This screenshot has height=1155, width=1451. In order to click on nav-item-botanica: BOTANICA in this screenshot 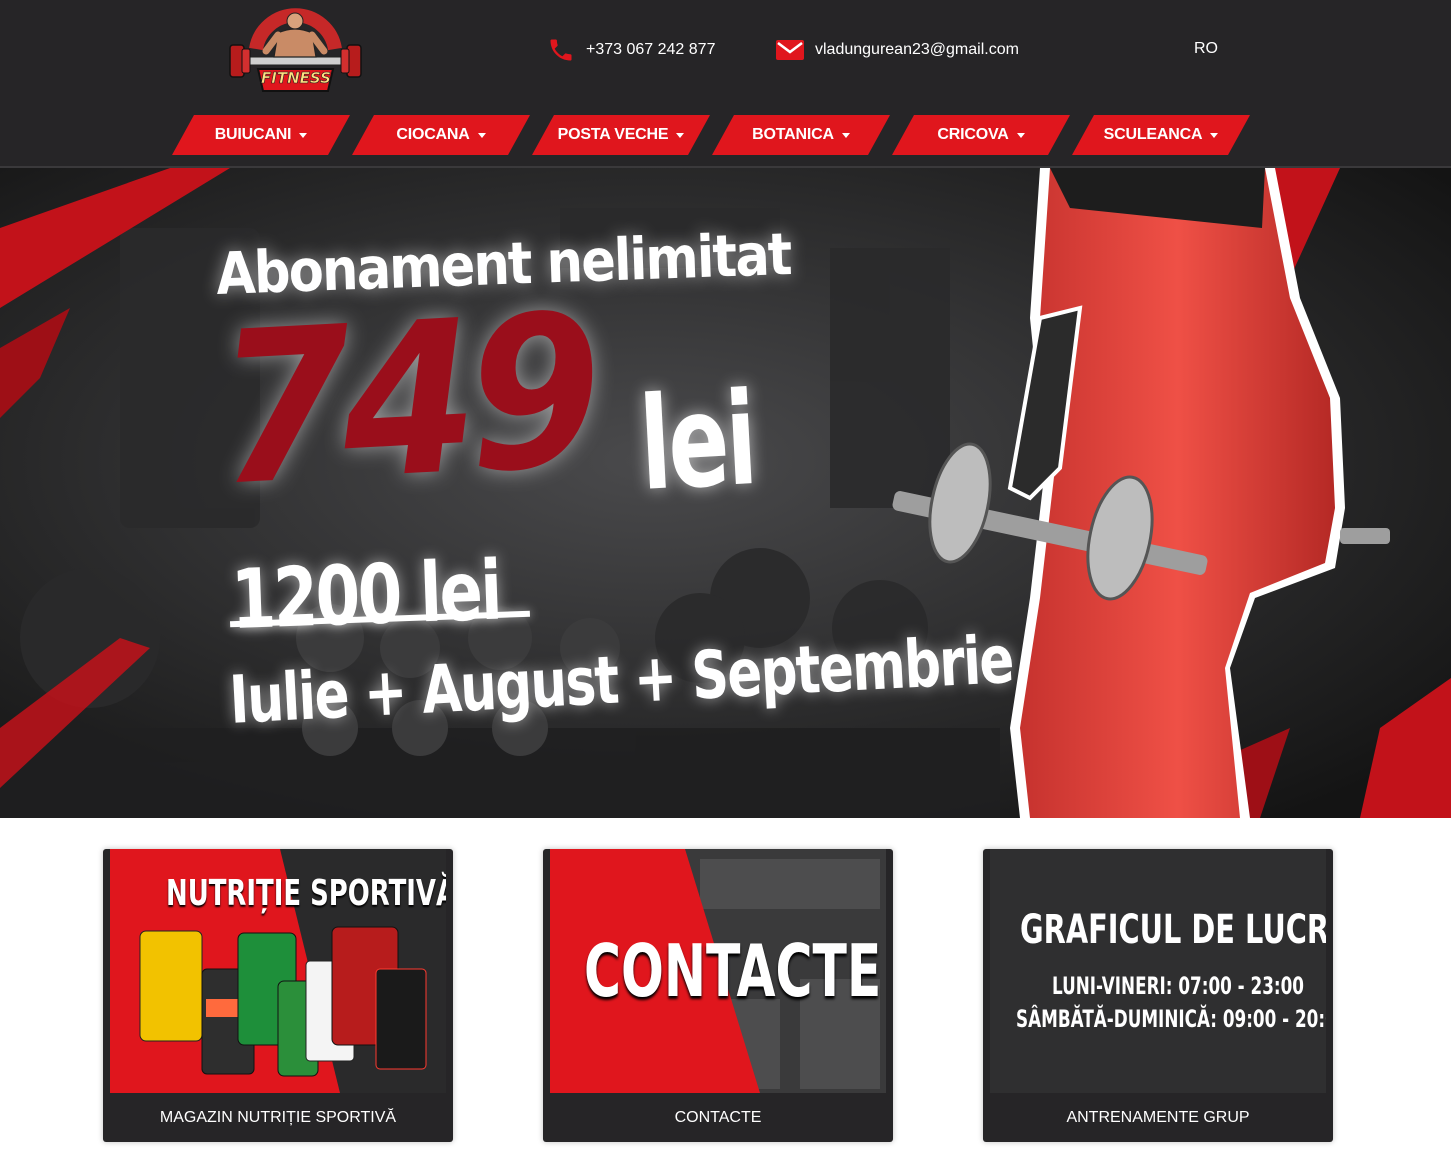, I will do `click(801, 135)`.